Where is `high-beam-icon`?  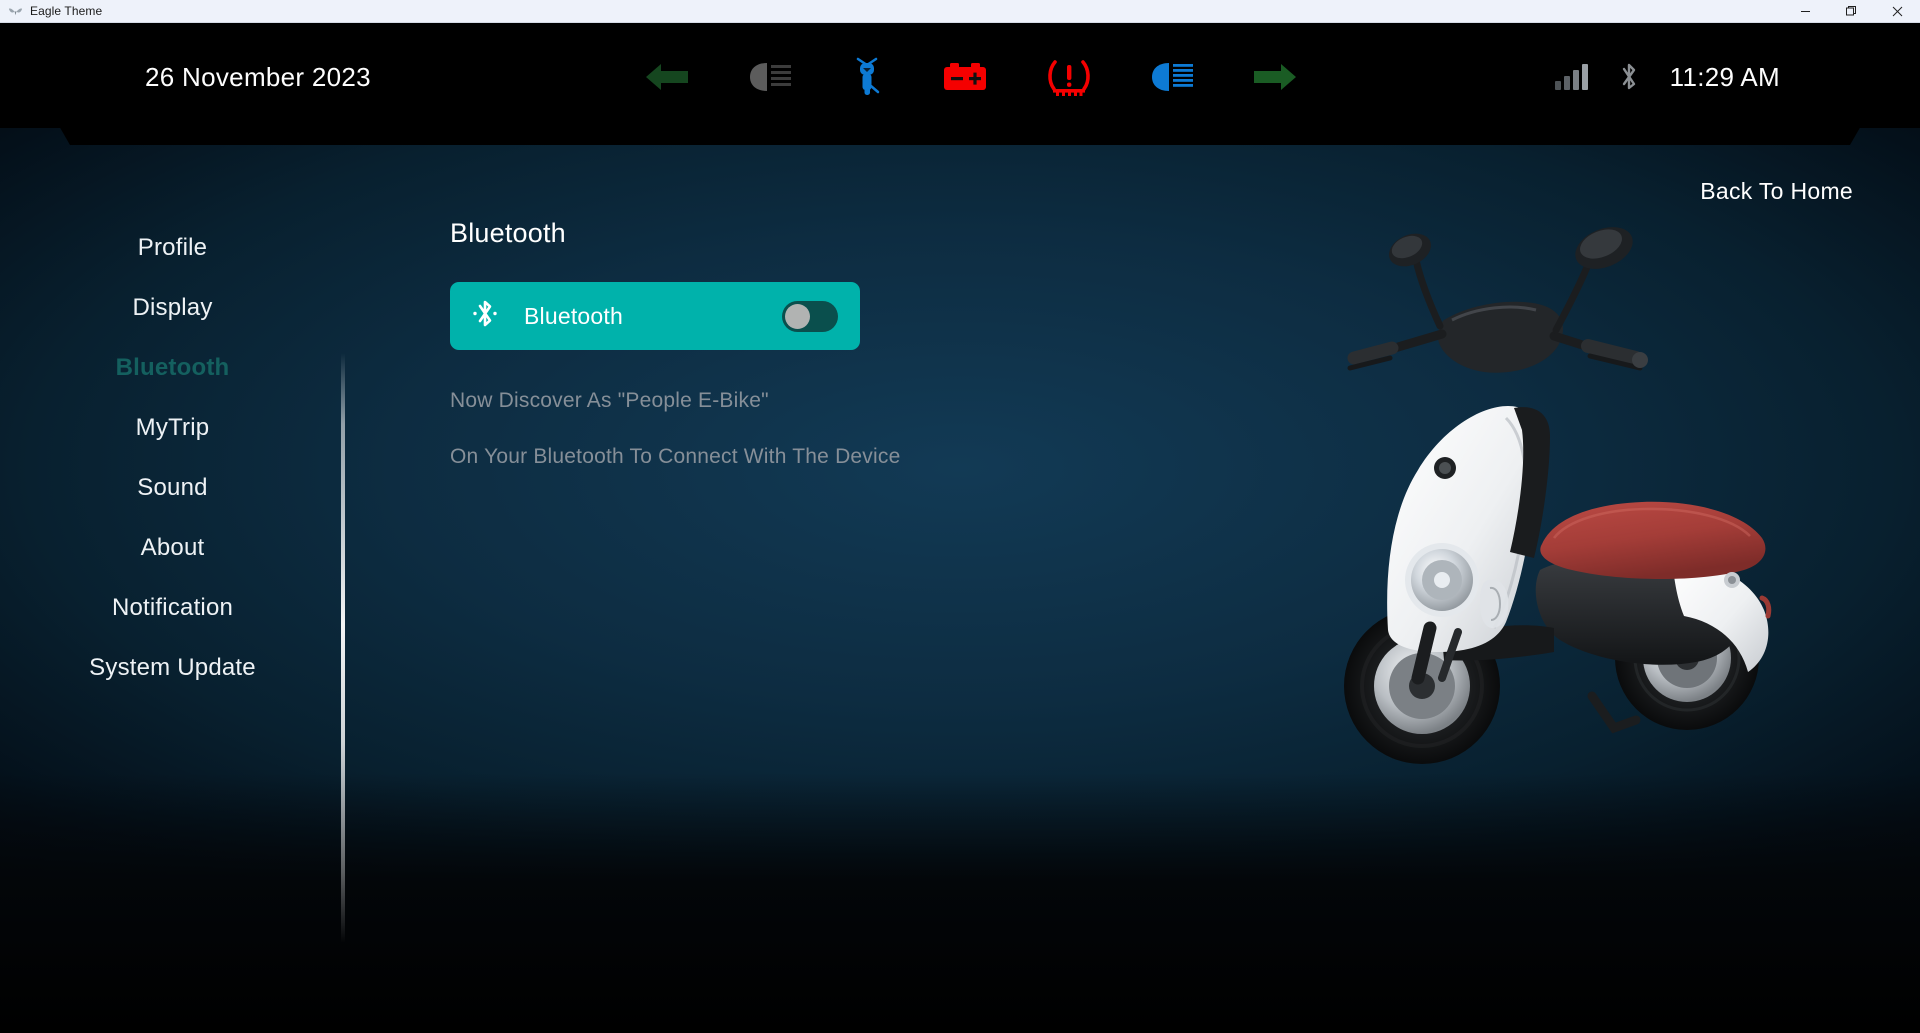
high-beam-icon is located at coordinates (1172, 77).